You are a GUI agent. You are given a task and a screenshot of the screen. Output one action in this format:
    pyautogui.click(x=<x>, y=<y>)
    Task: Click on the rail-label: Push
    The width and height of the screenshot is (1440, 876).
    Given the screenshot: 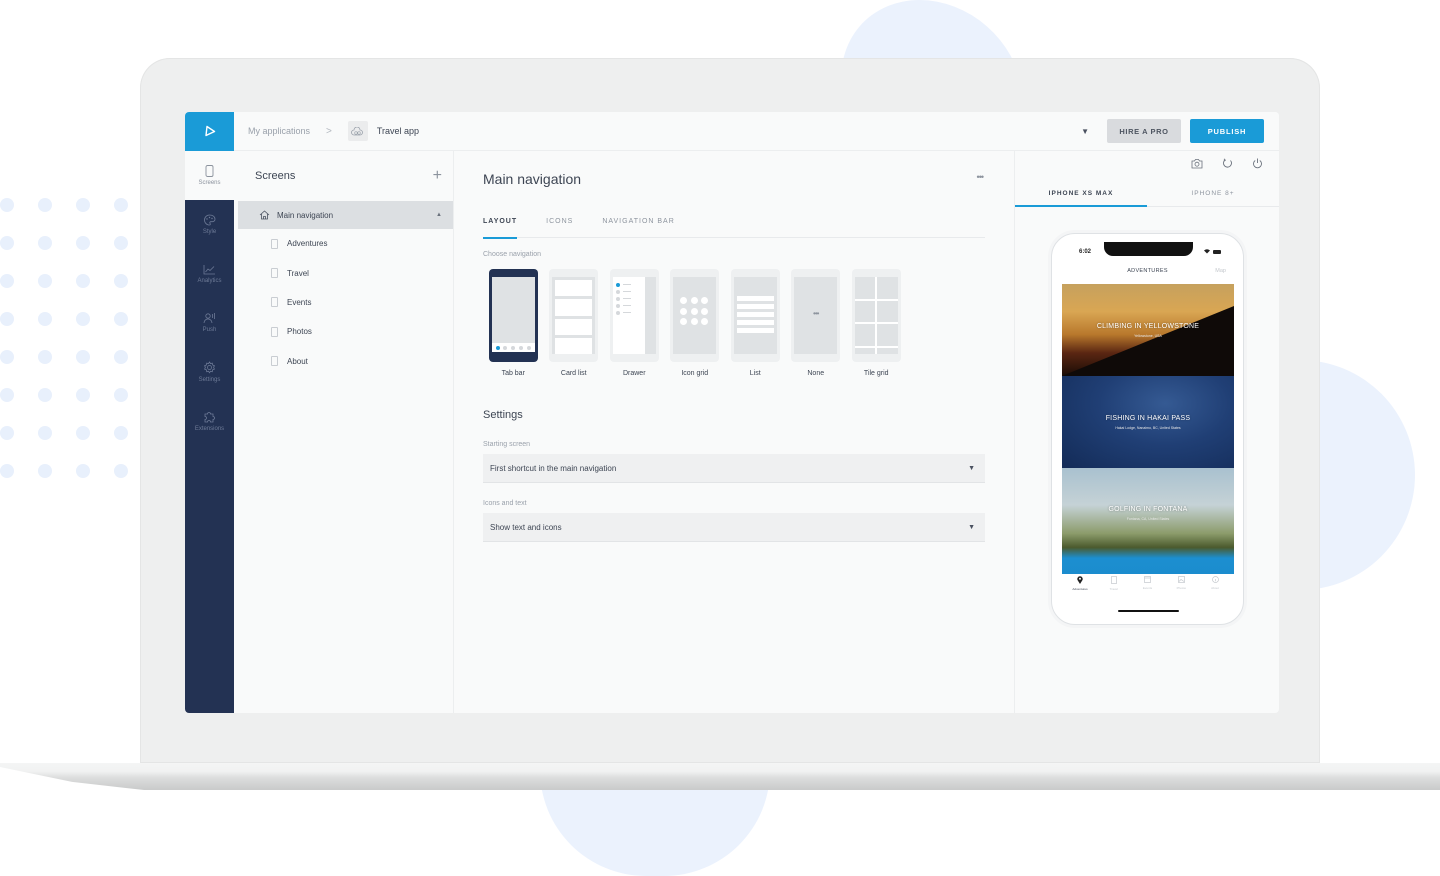 What is the action you would take?
    pyautogui.click(x=209, y=330)
    